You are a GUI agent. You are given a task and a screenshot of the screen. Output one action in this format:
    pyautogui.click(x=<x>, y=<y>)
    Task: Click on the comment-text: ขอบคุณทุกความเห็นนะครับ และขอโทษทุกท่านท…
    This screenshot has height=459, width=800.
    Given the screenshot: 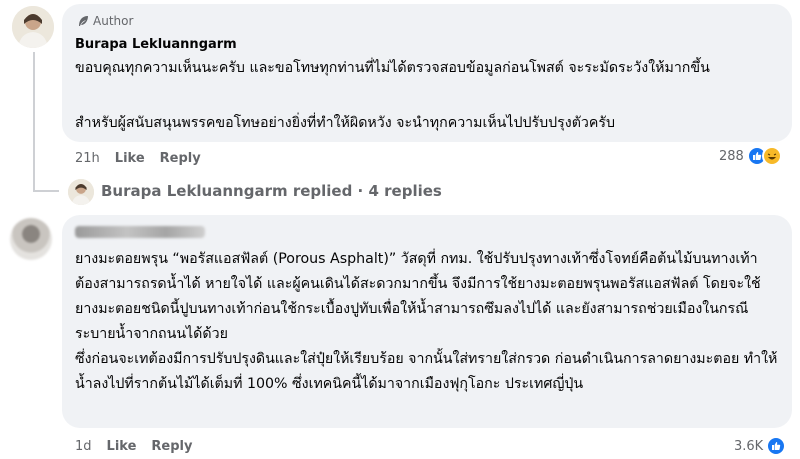 What is the action you would take?
    pyautogui.click(x=392, y=68)
    